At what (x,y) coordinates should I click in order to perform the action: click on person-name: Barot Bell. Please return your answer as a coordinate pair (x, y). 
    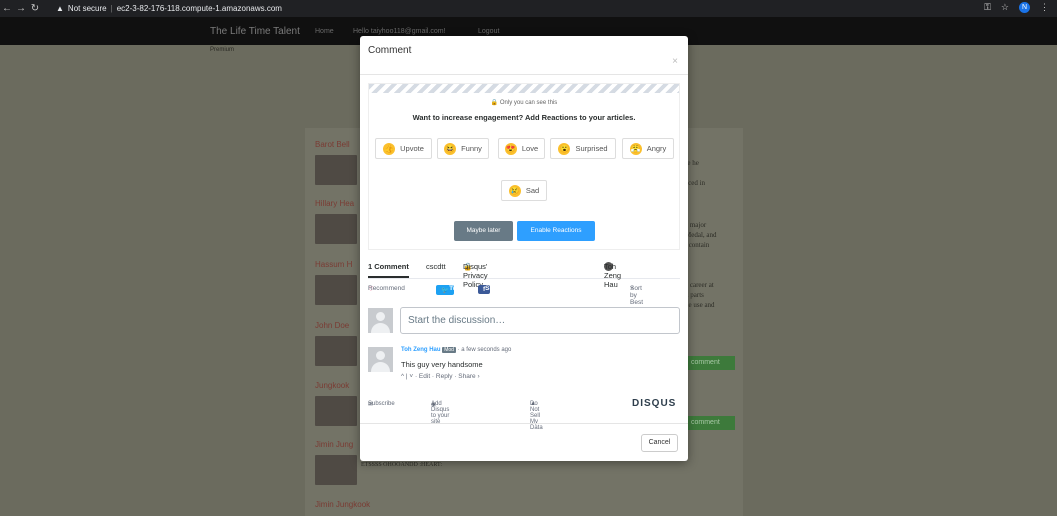
    Looking at the image, I should click on (336, 144).